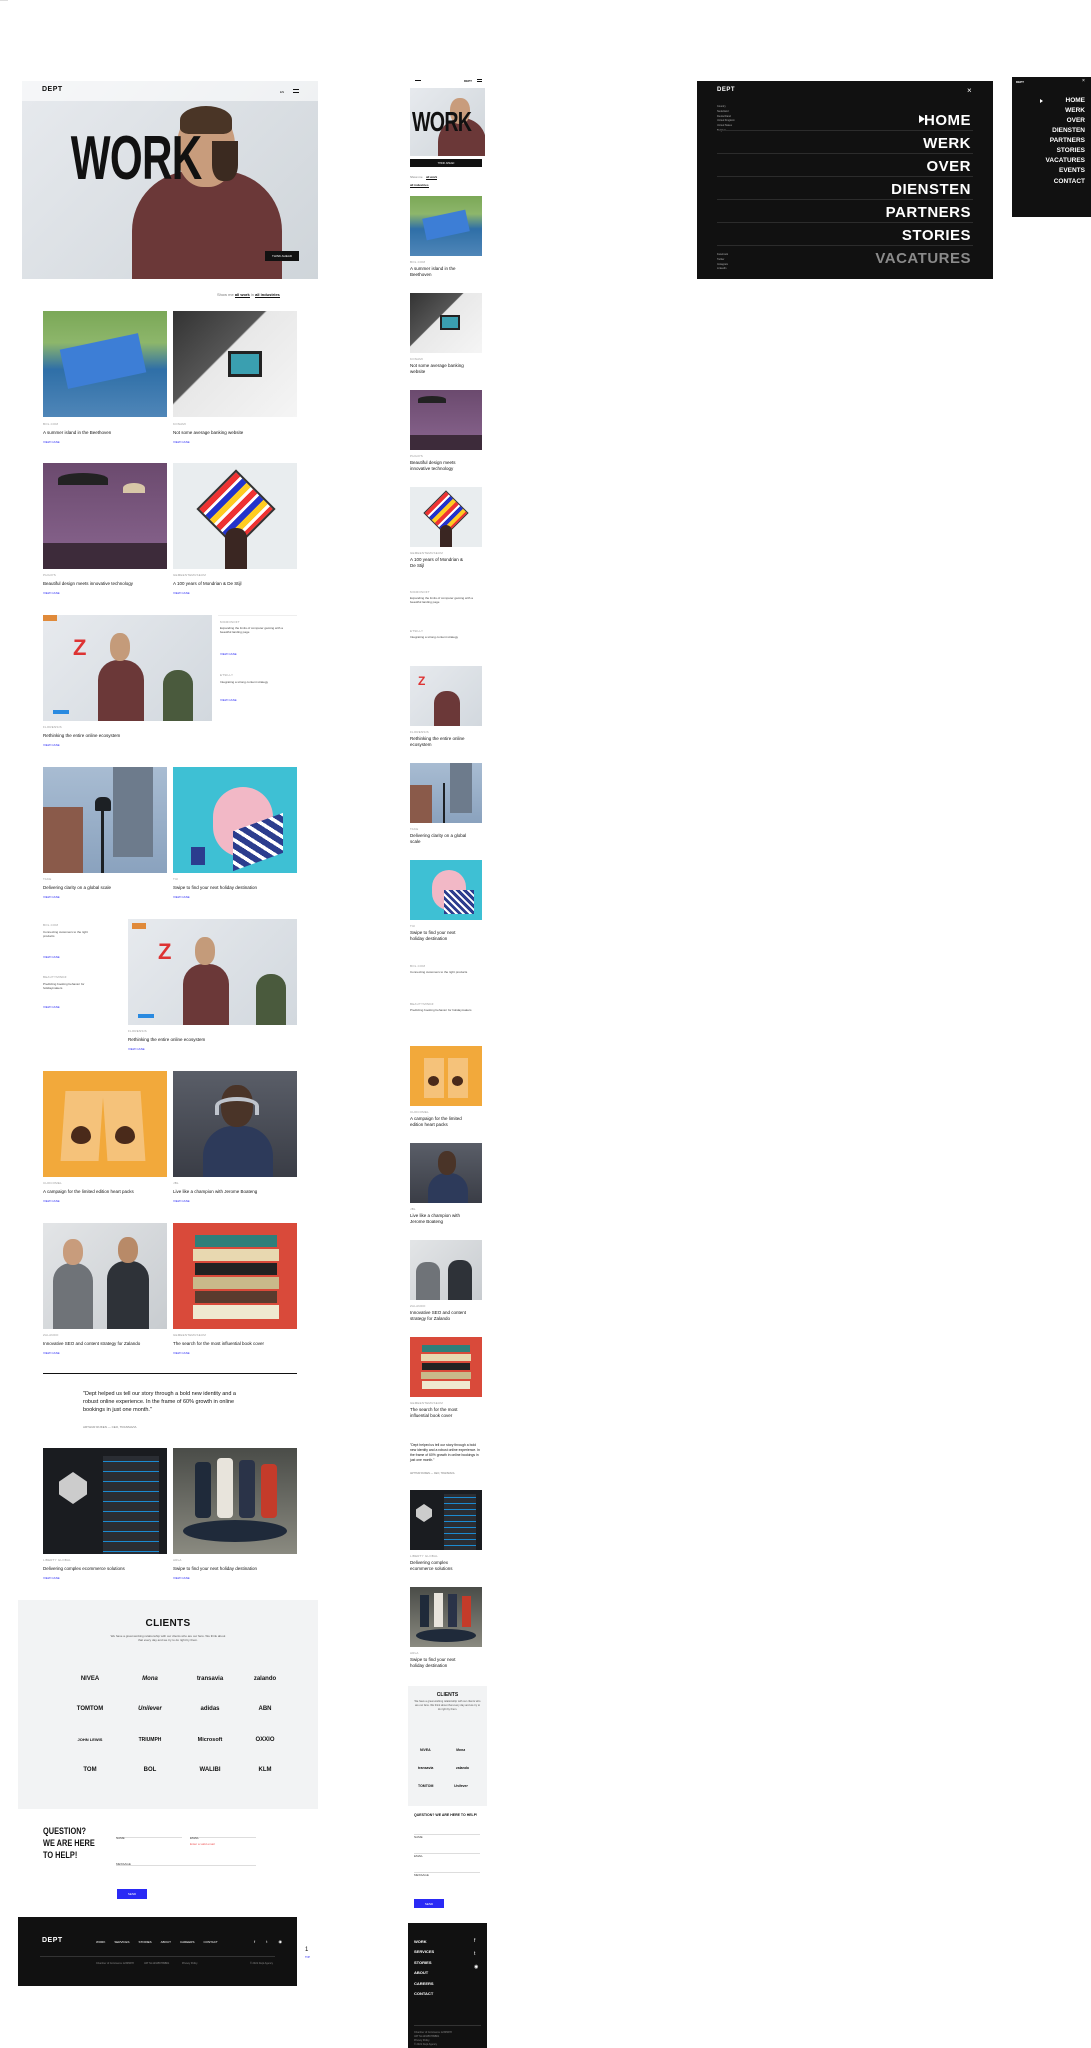  What do you see at coordinates (424, 1952) in the screenshot?
I see `footer-nav-item: SERVICES` at bounding box center [424, 1952].